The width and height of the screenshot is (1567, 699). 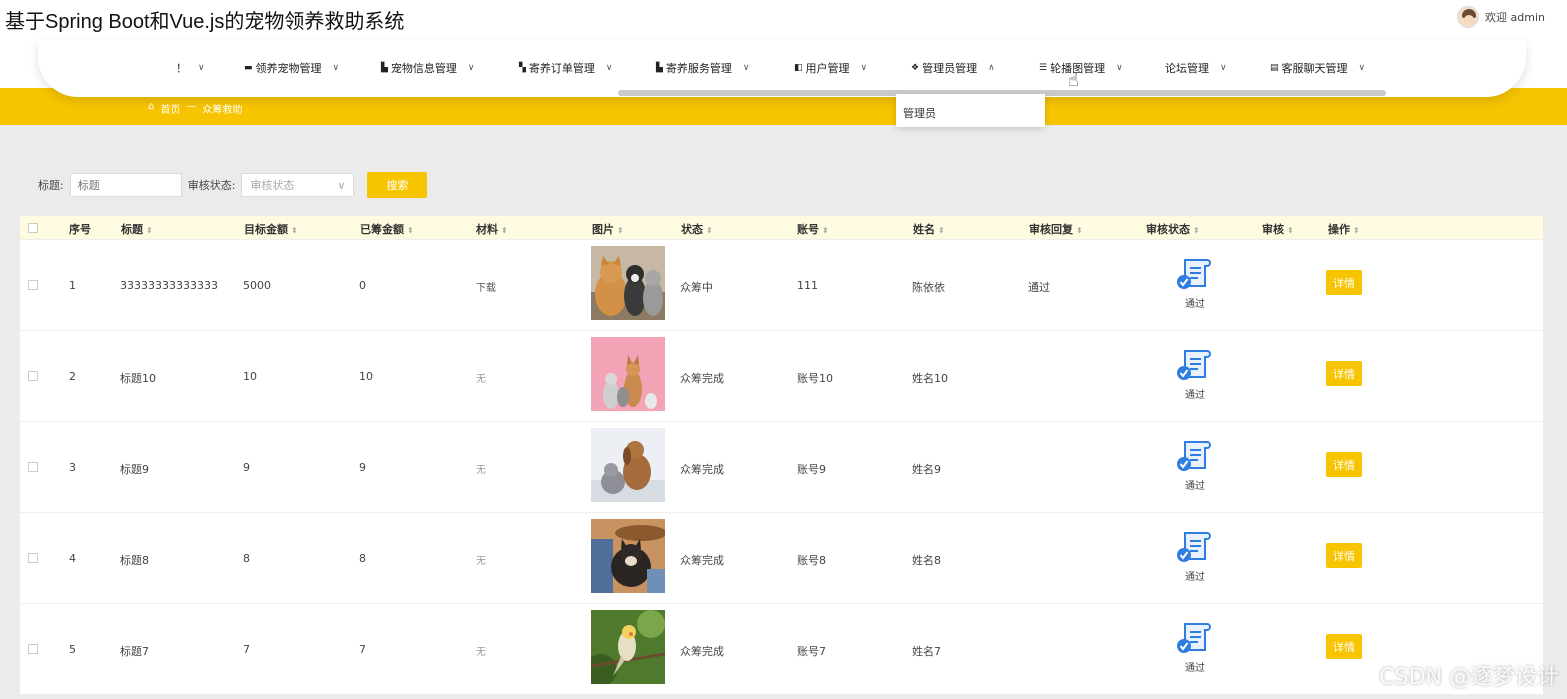 What do you see at coordinates (1317, 68) in the screenshot?
I see `nav-item-service-chat: ▤ 客服聊天管理 ∨` at bounding box center [1317, 68].